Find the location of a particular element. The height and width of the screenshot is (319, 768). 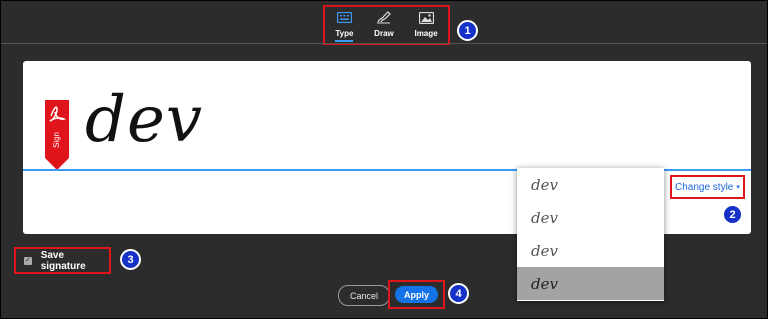

callout-marker-3: 3 is located at coordinates (130, 259).